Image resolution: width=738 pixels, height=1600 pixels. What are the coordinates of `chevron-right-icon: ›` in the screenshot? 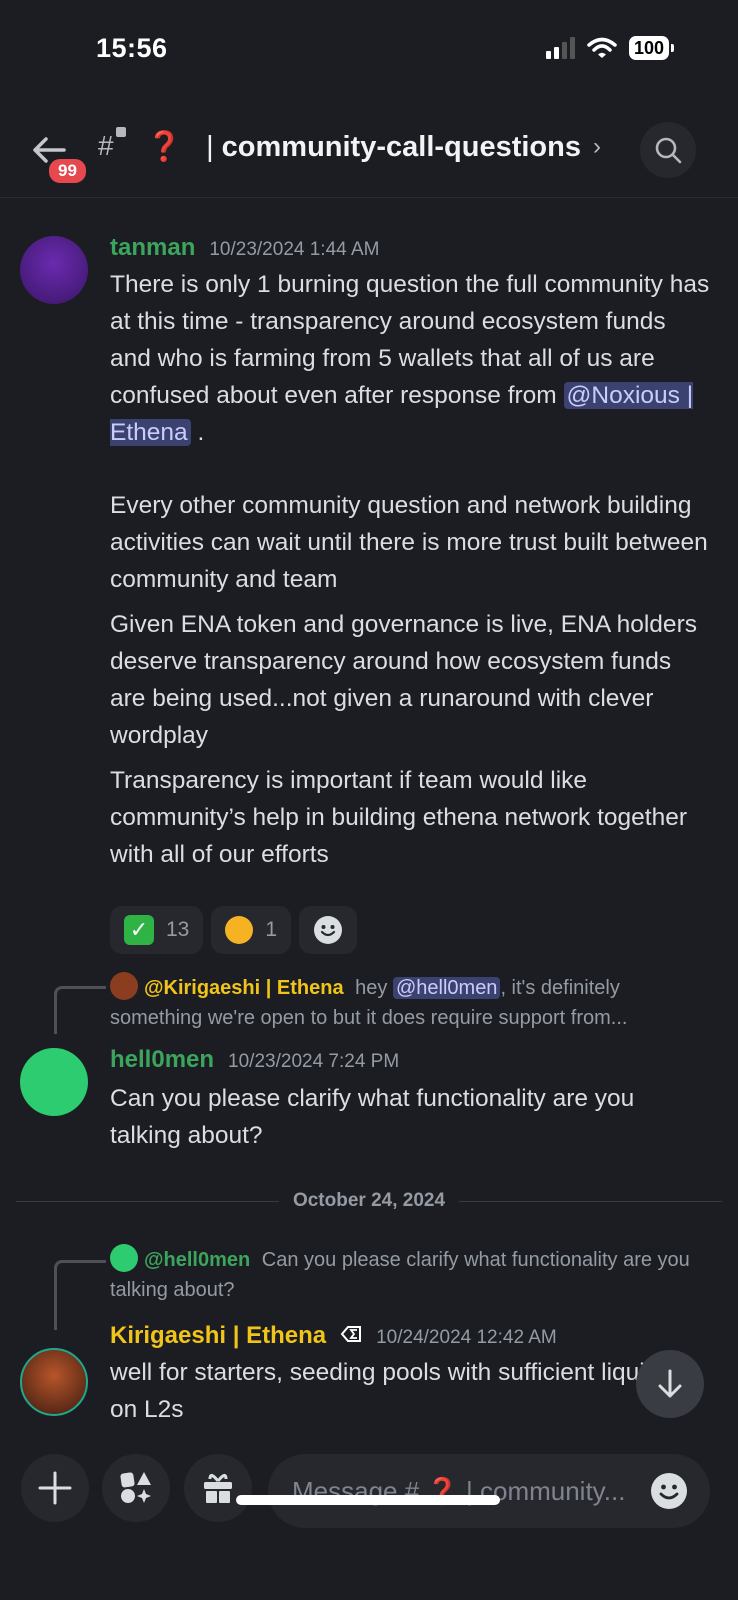 It's located at (596, 146).